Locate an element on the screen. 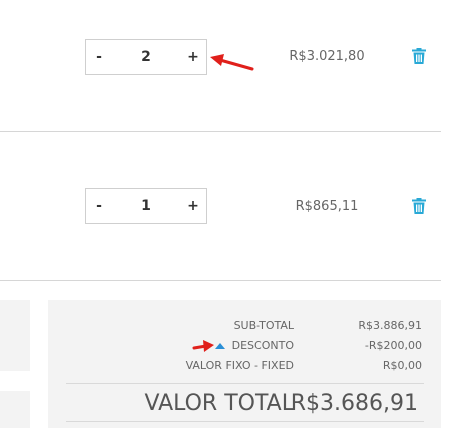 The image size is (466, 428). quantity-stepper: - 1 + is located at coordinates (146, 206).